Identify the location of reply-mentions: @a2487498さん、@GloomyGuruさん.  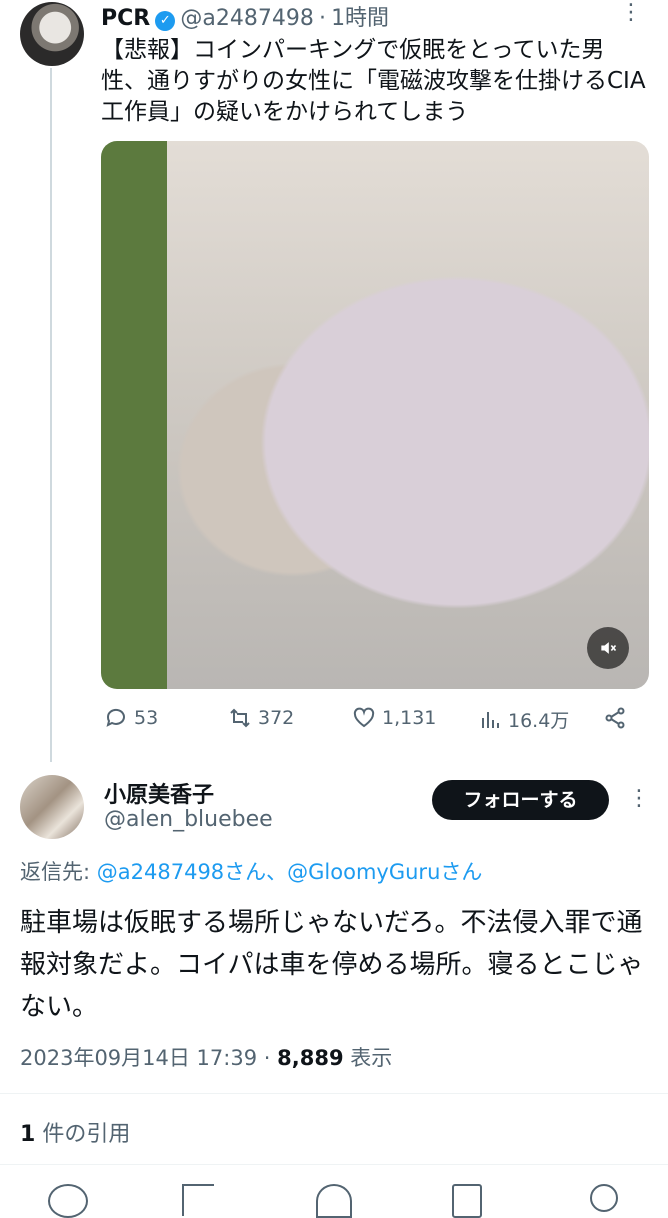
(290, 872).